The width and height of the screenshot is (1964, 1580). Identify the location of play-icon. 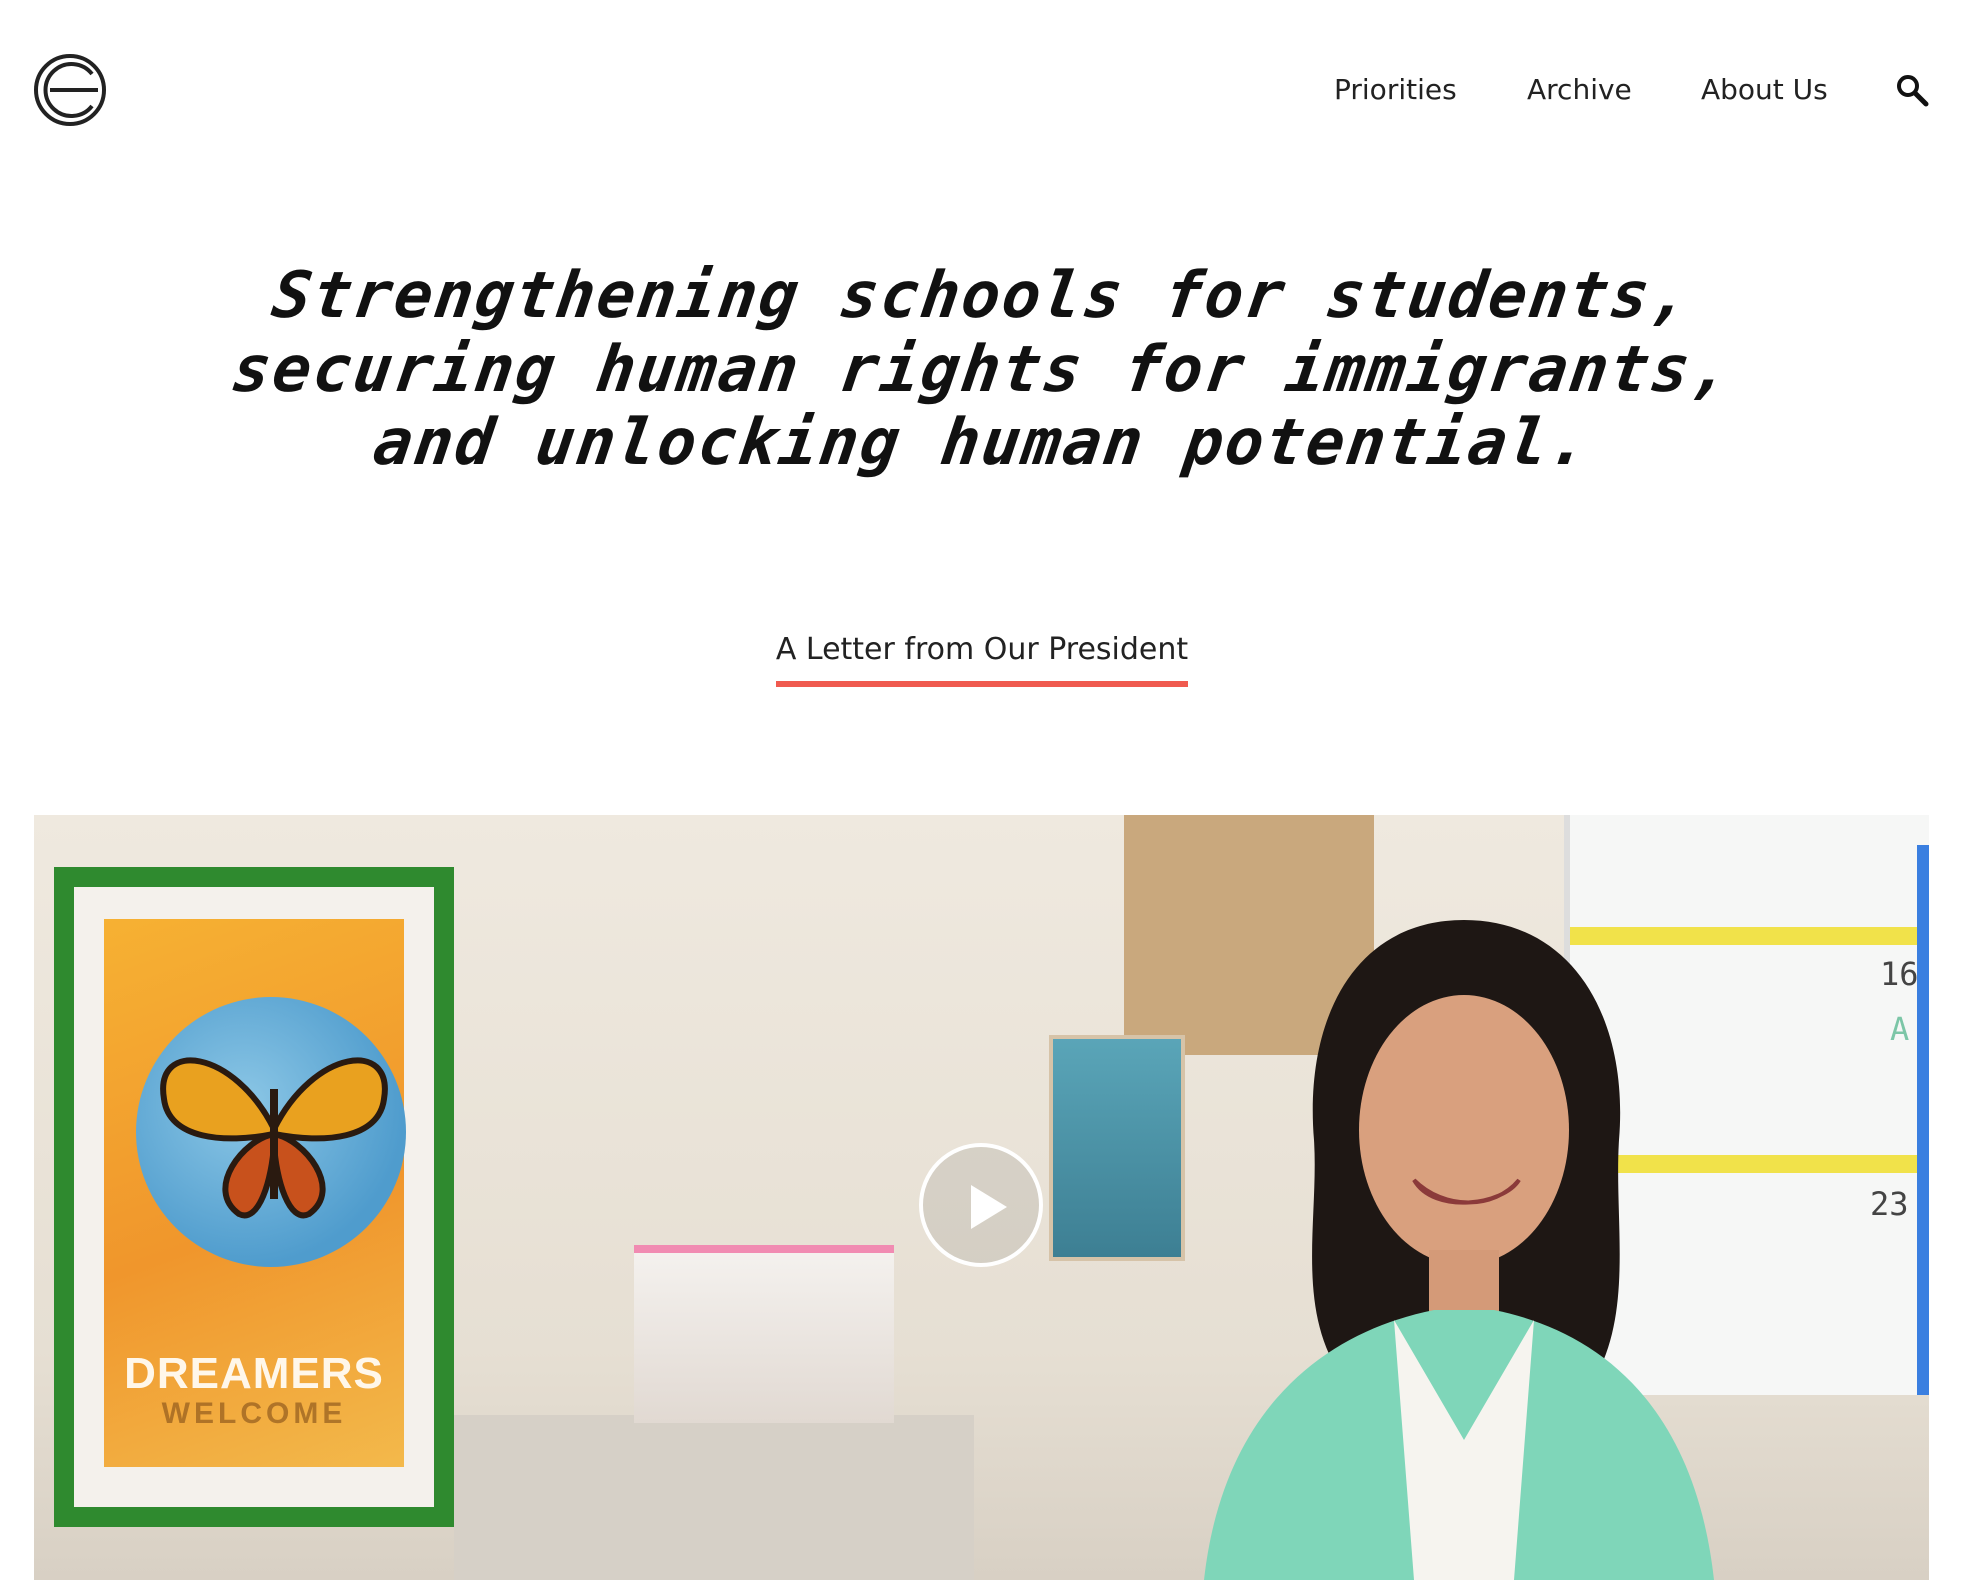
(989, 1207).